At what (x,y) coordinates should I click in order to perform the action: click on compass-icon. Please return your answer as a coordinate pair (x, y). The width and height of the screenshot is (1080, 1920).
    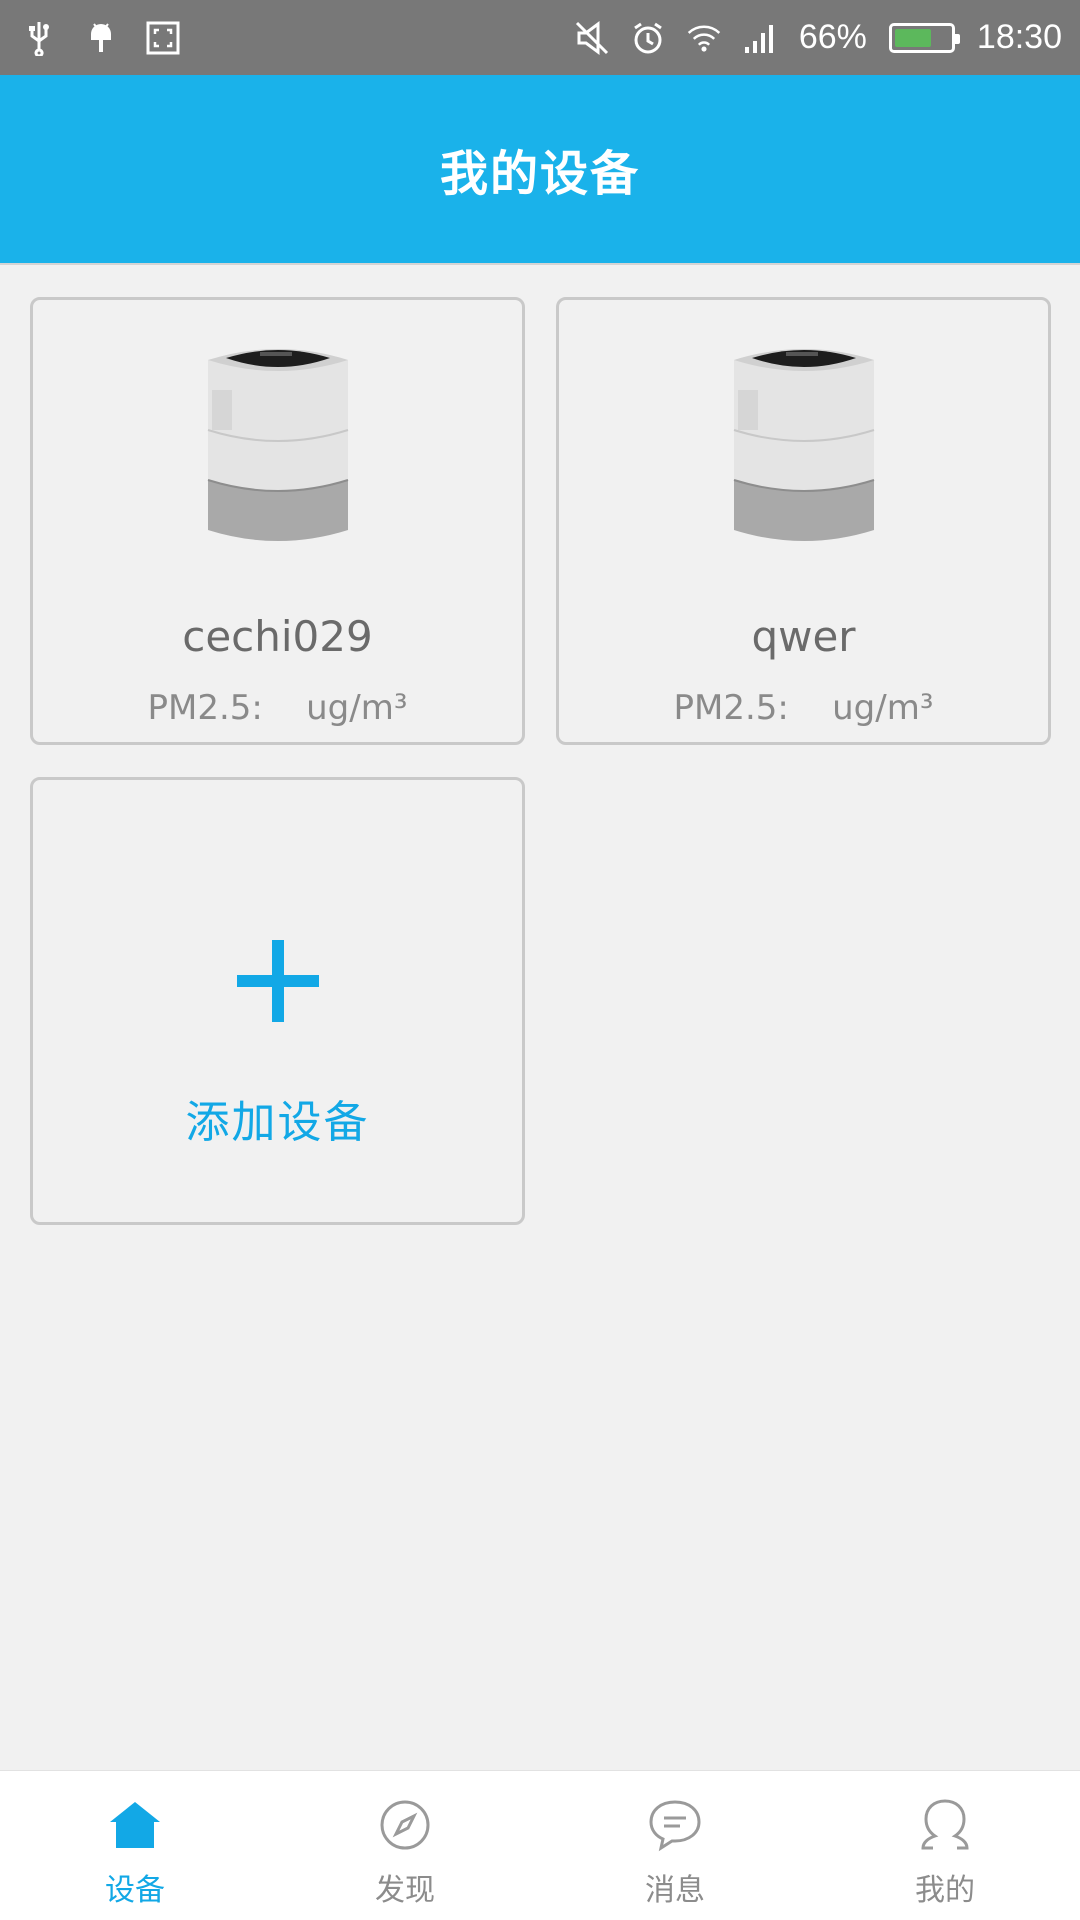
    Looking at the image, I should click on (405, 1825).